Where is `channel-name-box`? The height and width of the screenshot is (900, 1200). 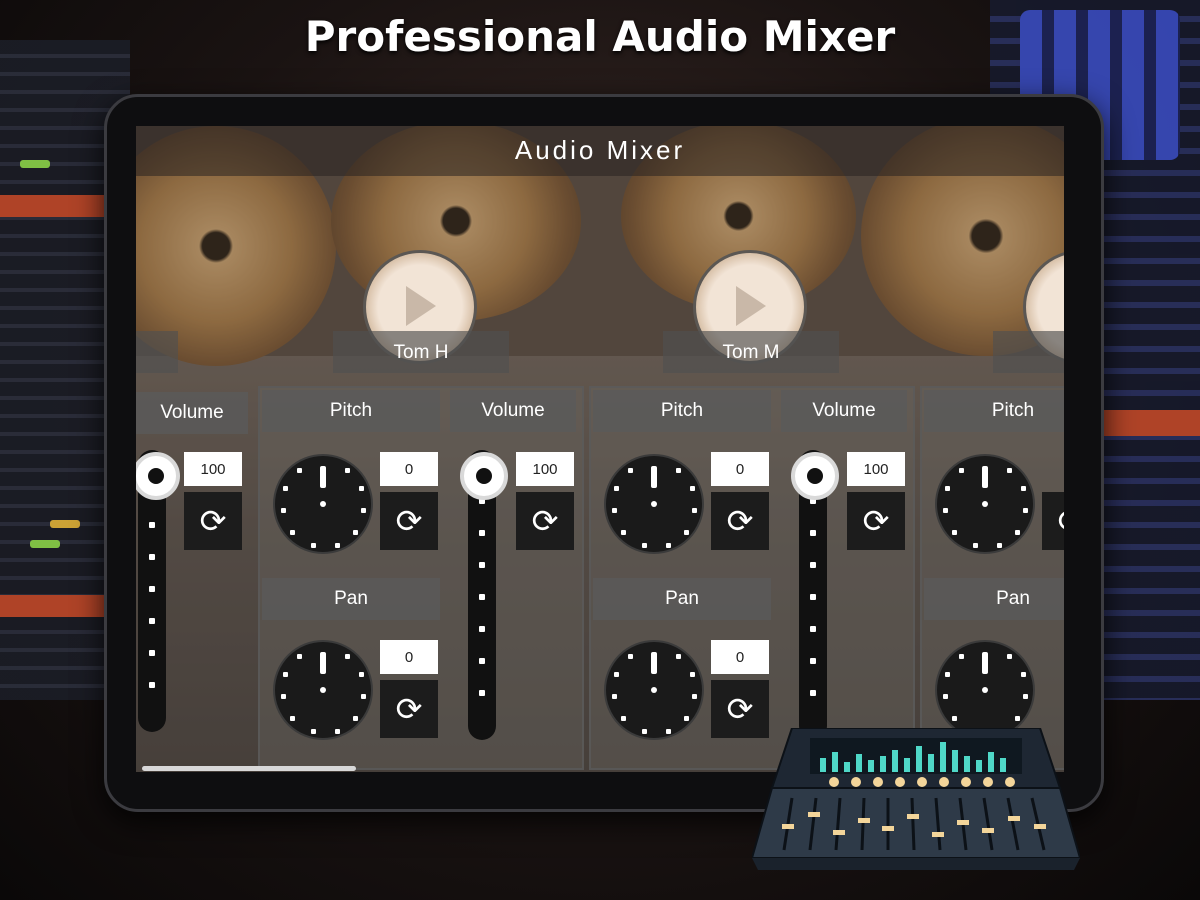
channel-name-box is located at coordinates (157, 352).